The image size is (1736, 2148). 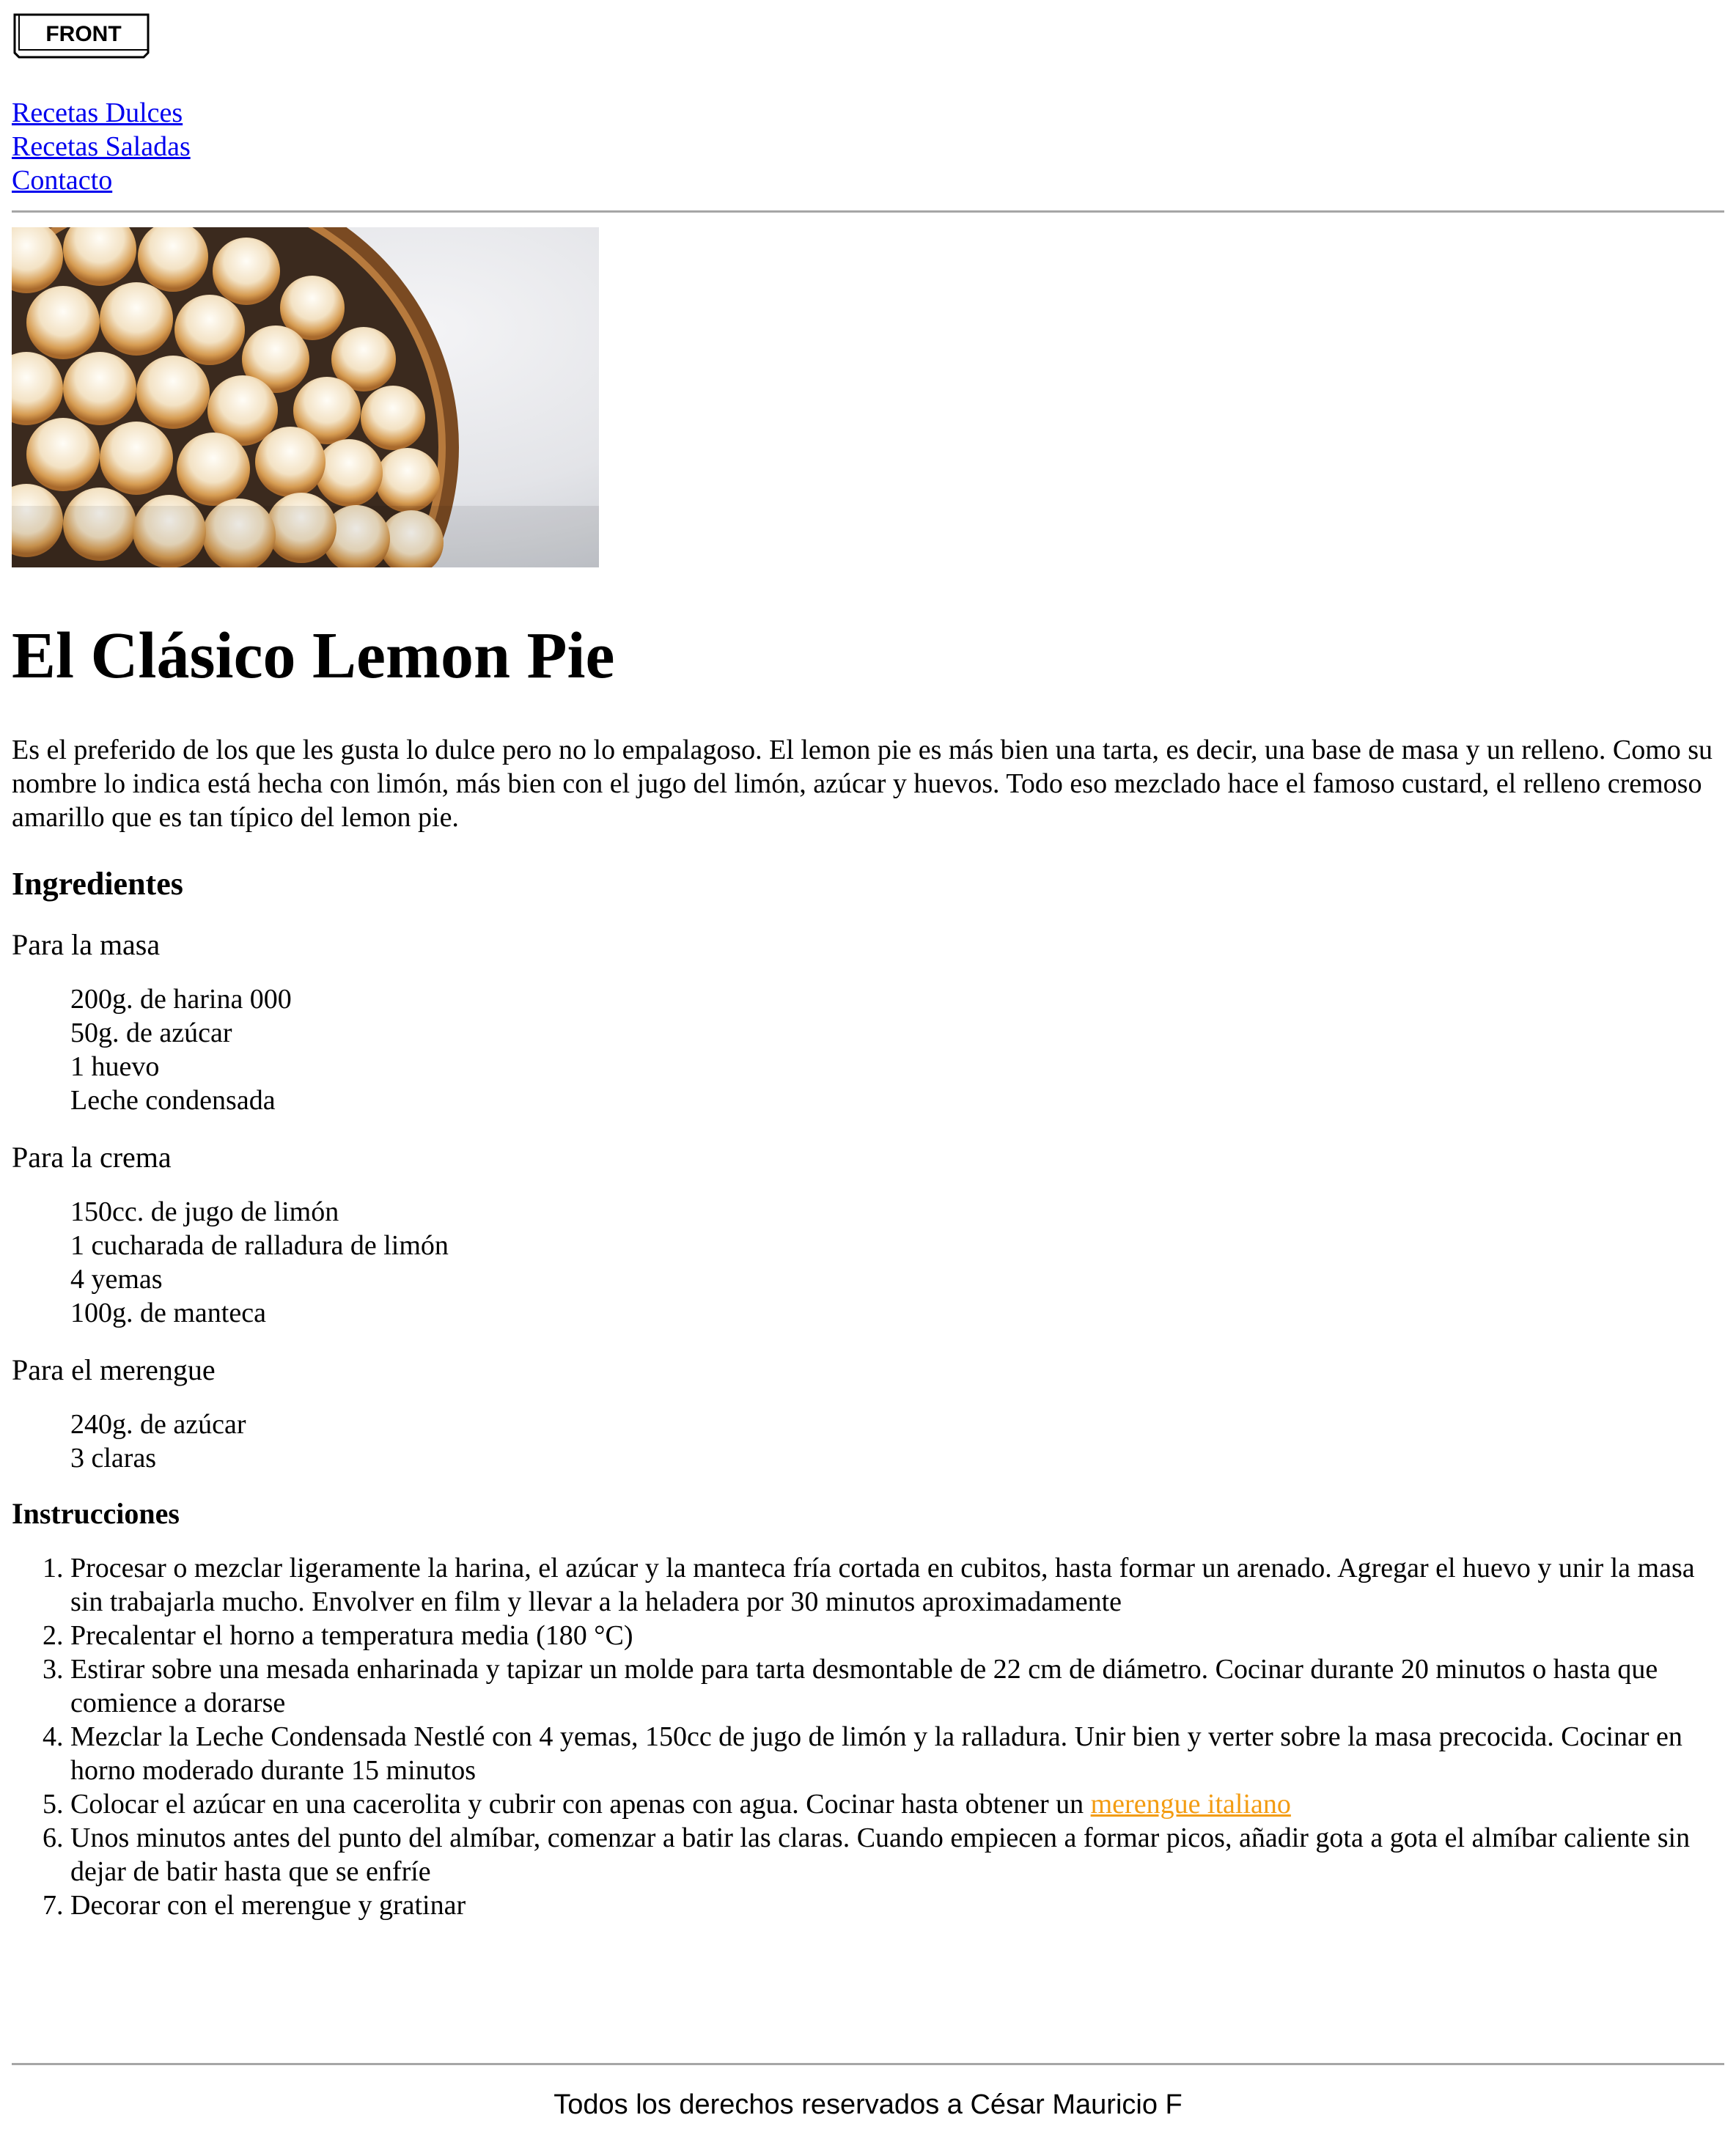 I want to click on ingredients-heading: Ingredientes, so click(x=97, y=884).